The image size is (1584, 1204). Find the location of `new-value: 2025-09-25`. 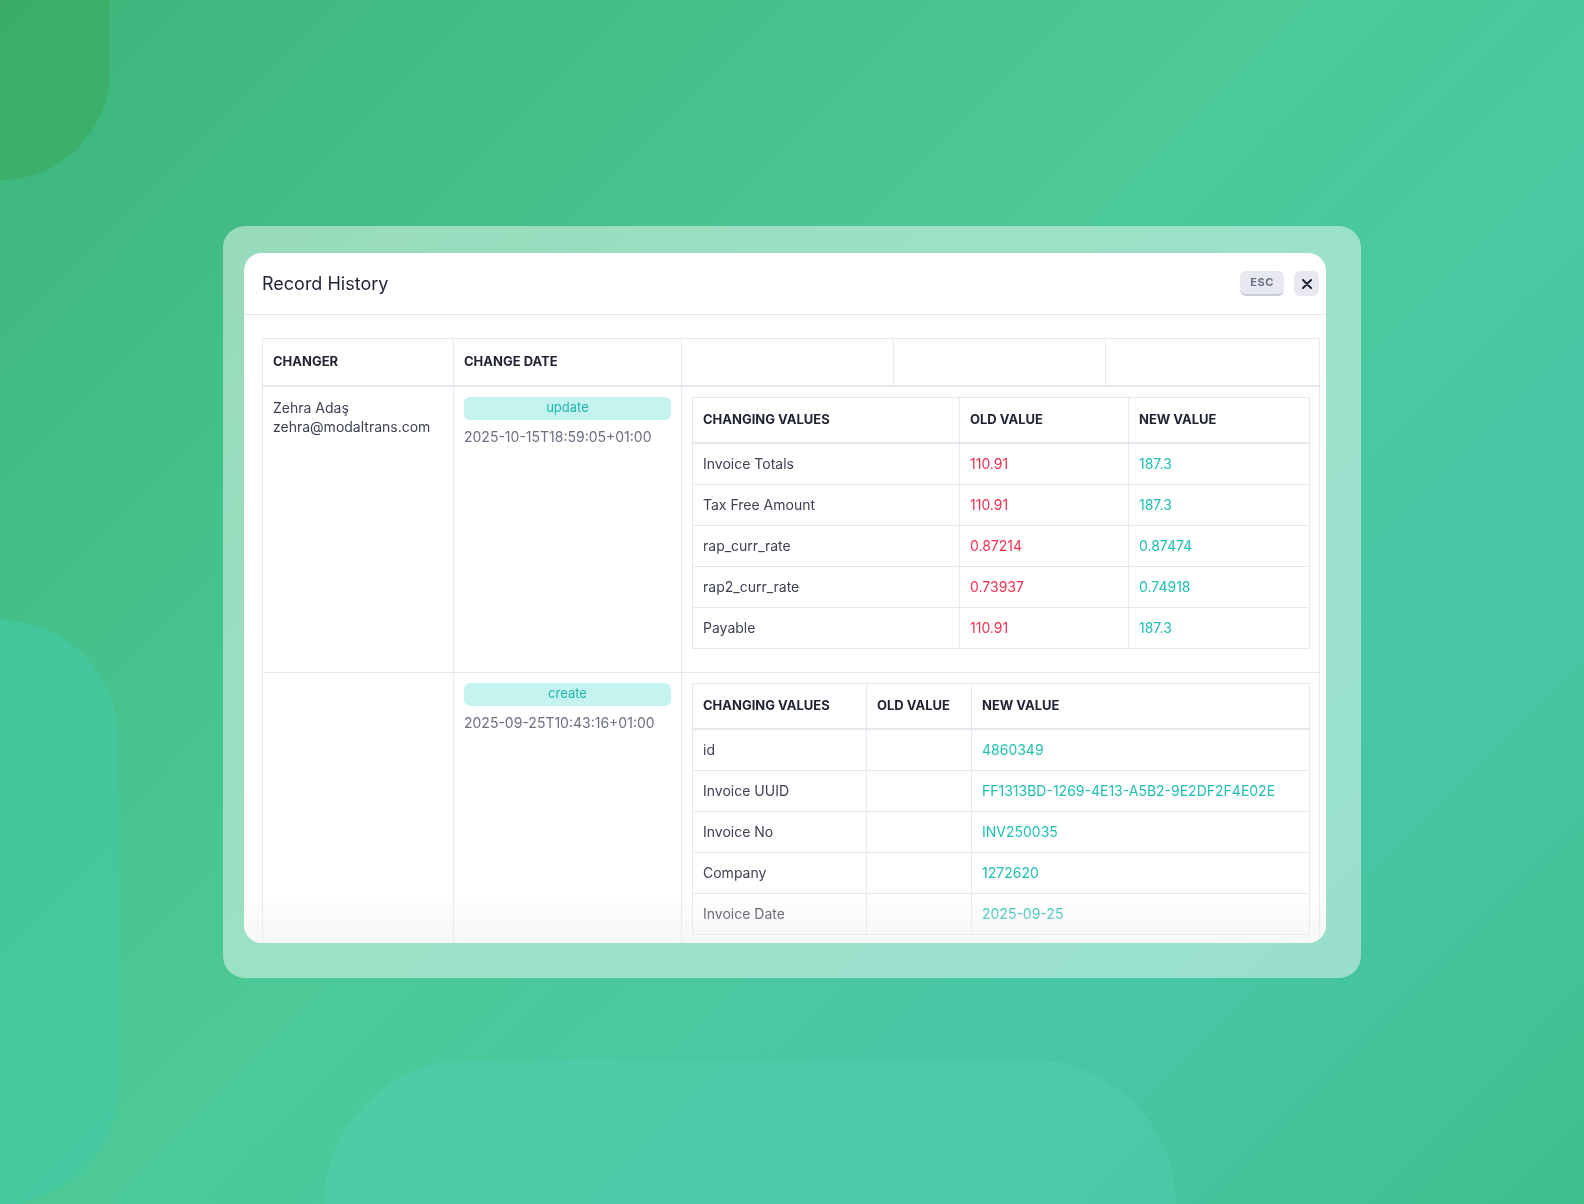

new-value: 2025-09-25 is located at coordinates (1140, 913).